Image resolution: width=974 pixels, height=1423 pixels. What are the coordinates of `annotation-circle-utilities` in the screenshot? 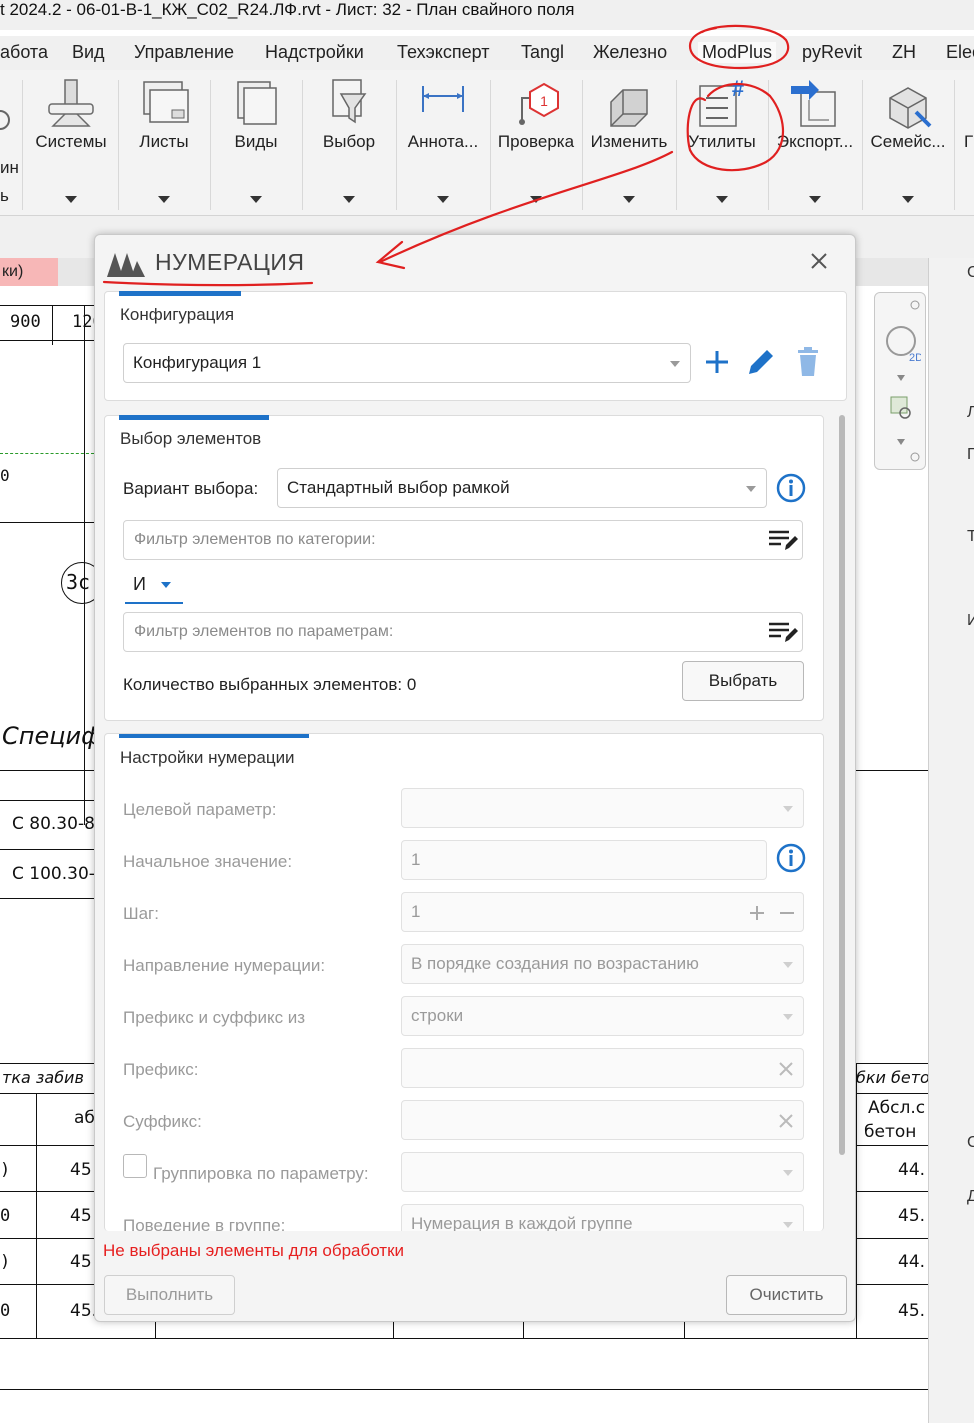 It's located at (735, 127).